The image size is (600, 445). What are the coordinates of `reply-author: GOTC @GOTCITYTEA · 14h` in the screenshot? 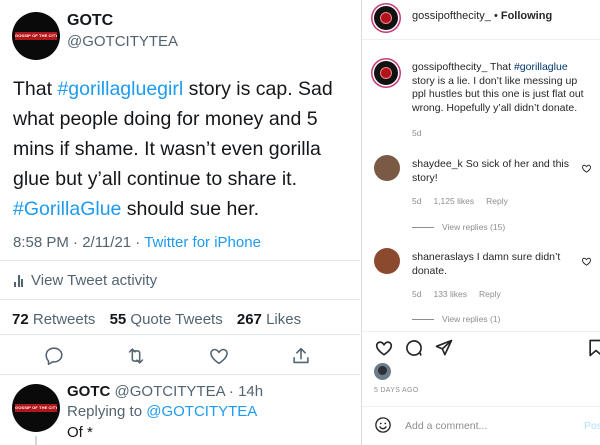 It's located at (165, 391).